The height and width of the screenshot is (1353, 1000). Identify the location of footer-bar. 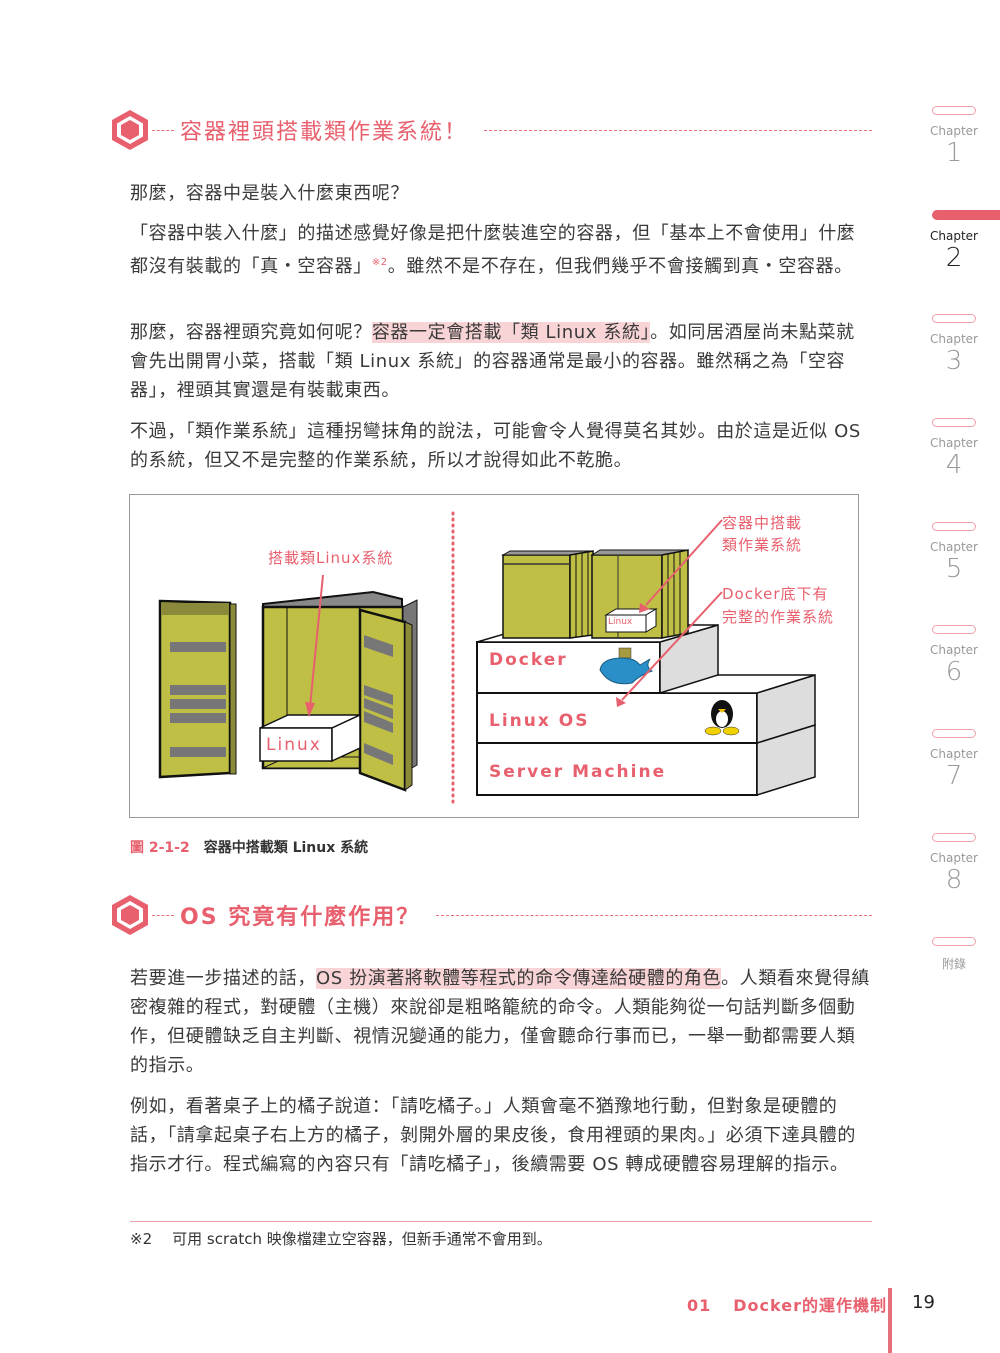
(890, 1320).